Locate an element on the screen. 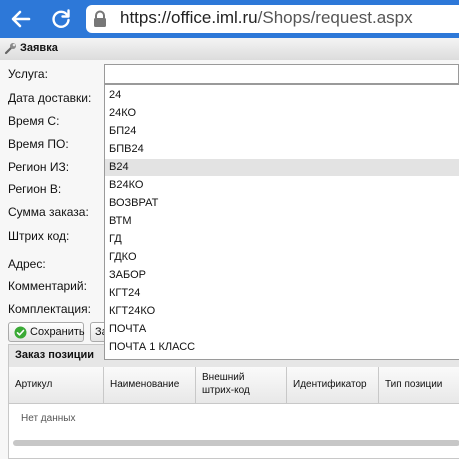 The height and width of the screenshot is (459, 459). column-header-name: Наименование is located at coordinates (150, 385).